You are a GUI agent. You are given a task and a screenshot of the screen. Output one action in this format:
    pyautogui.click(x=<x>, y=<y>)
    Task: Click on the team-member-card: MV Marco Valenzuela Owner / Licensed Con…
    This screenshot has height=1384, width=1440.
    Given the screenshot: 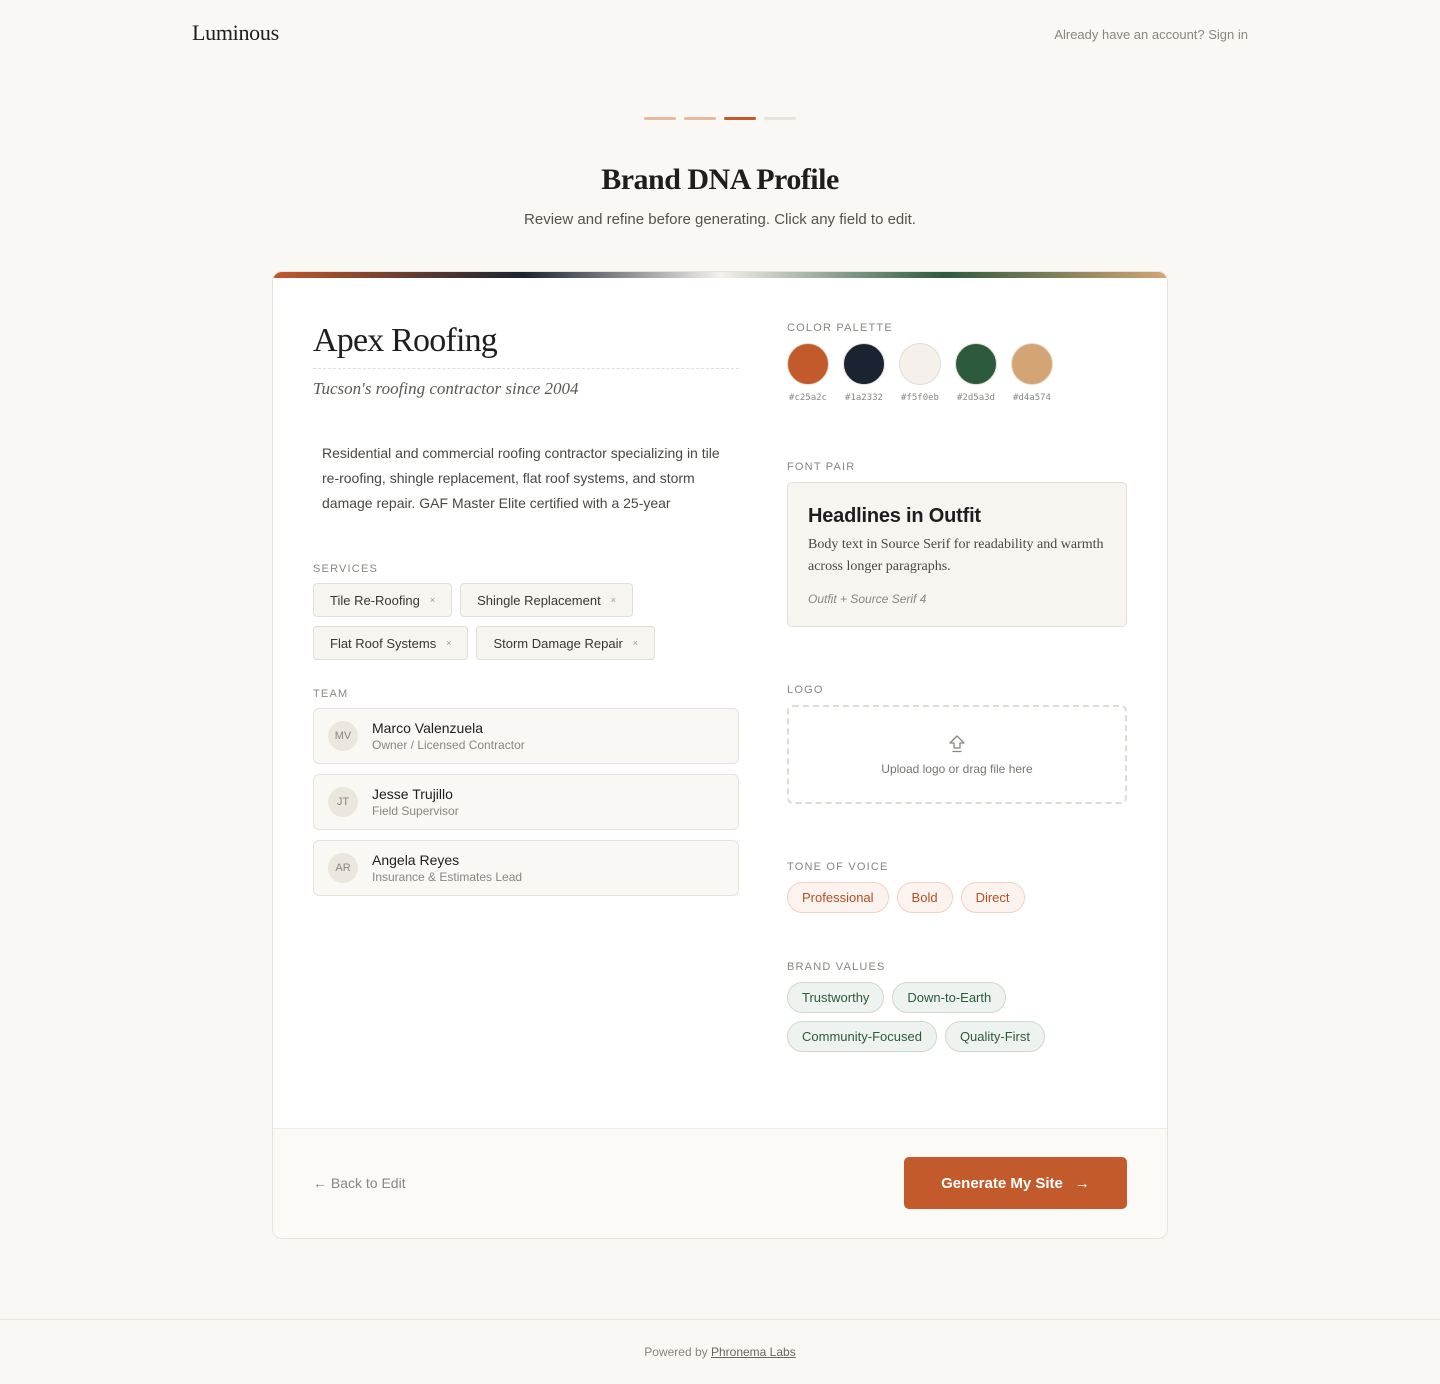 What is the action you would take?
    pyautogui.click(x=526, y=736)
    